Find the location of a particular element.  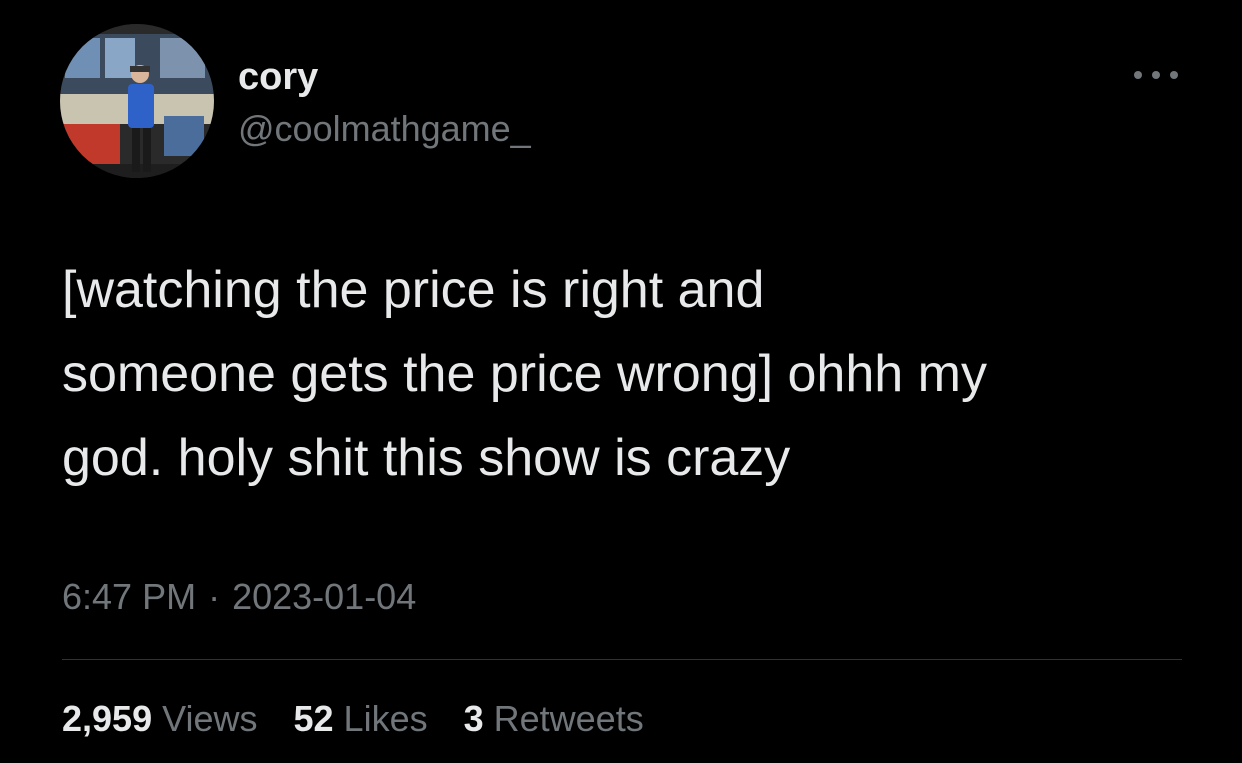

avatar is located at coordinates (137, 101).